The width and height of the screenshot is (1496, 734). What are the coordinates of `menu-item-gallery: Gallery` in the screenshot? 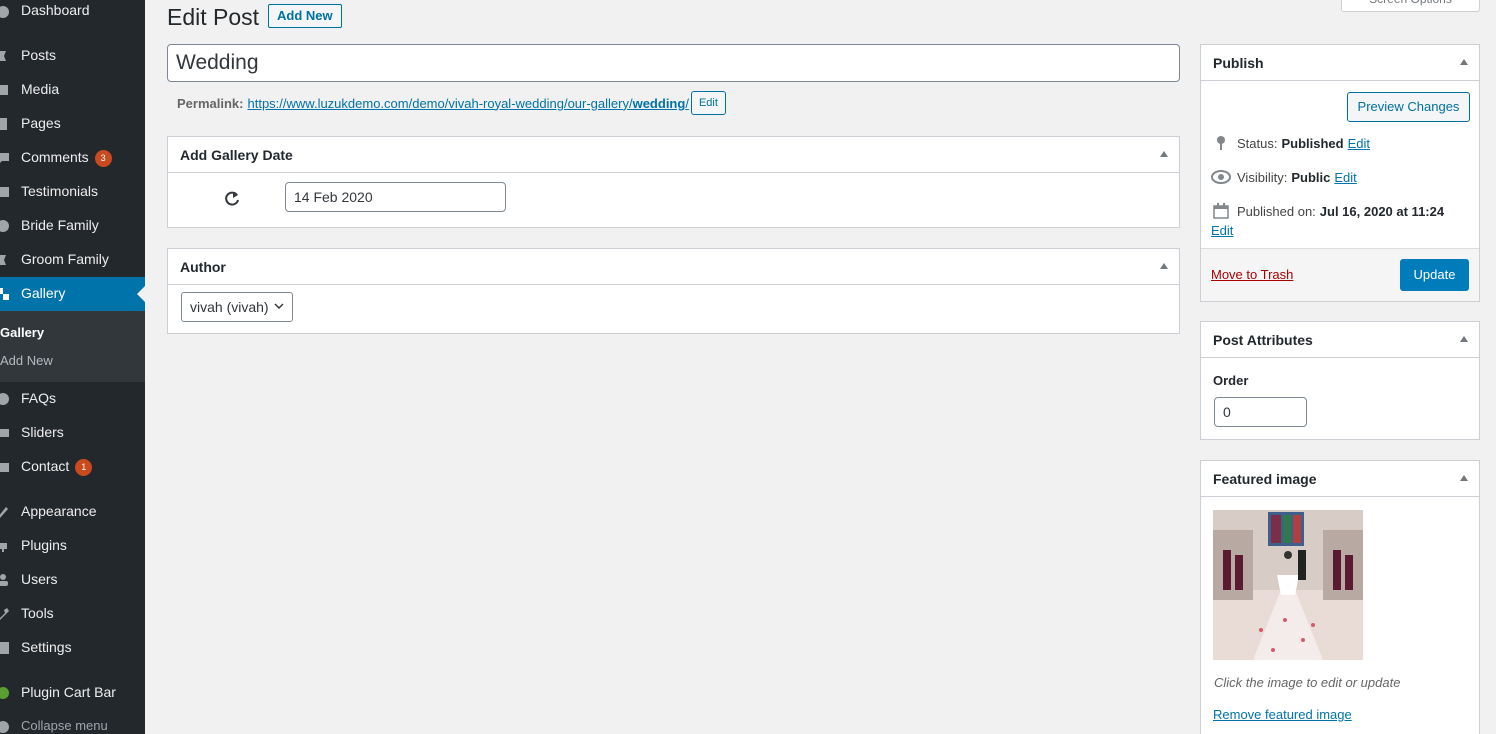 It's located at (72, 294).